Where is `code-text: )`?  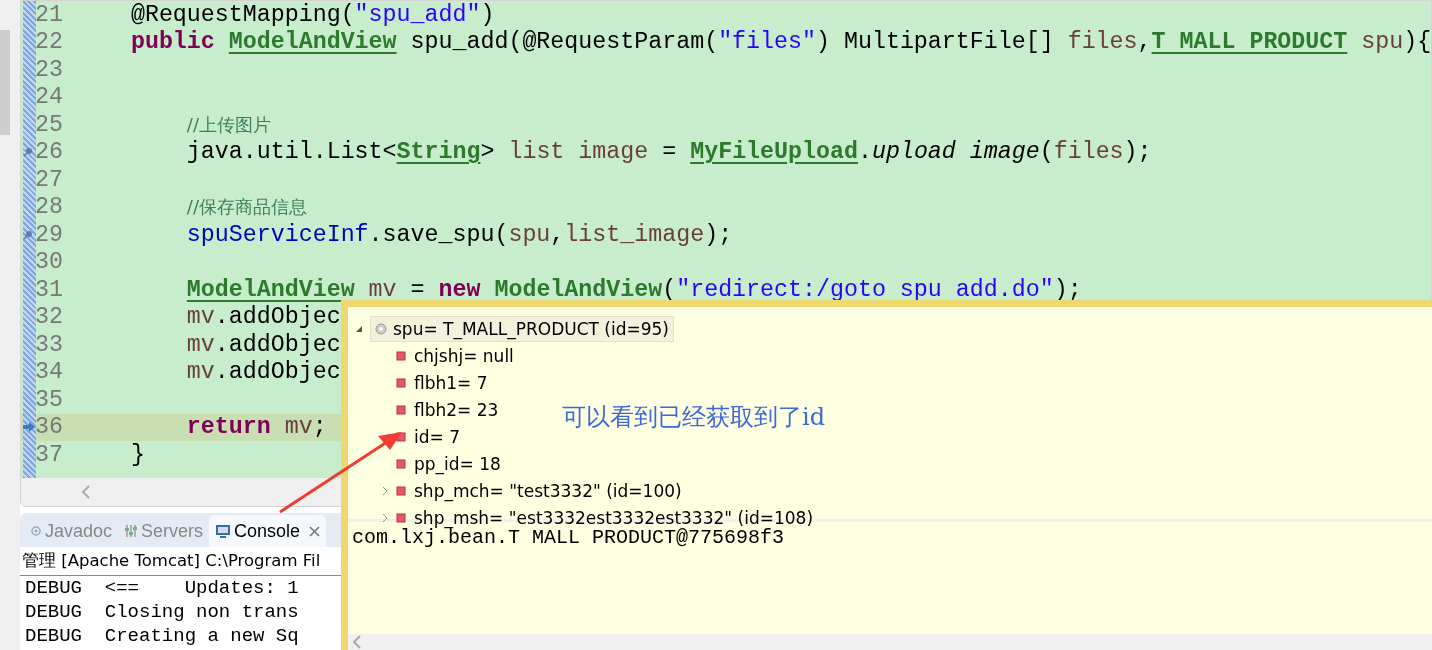
code-text: ) is located at coordinates (487, 14).